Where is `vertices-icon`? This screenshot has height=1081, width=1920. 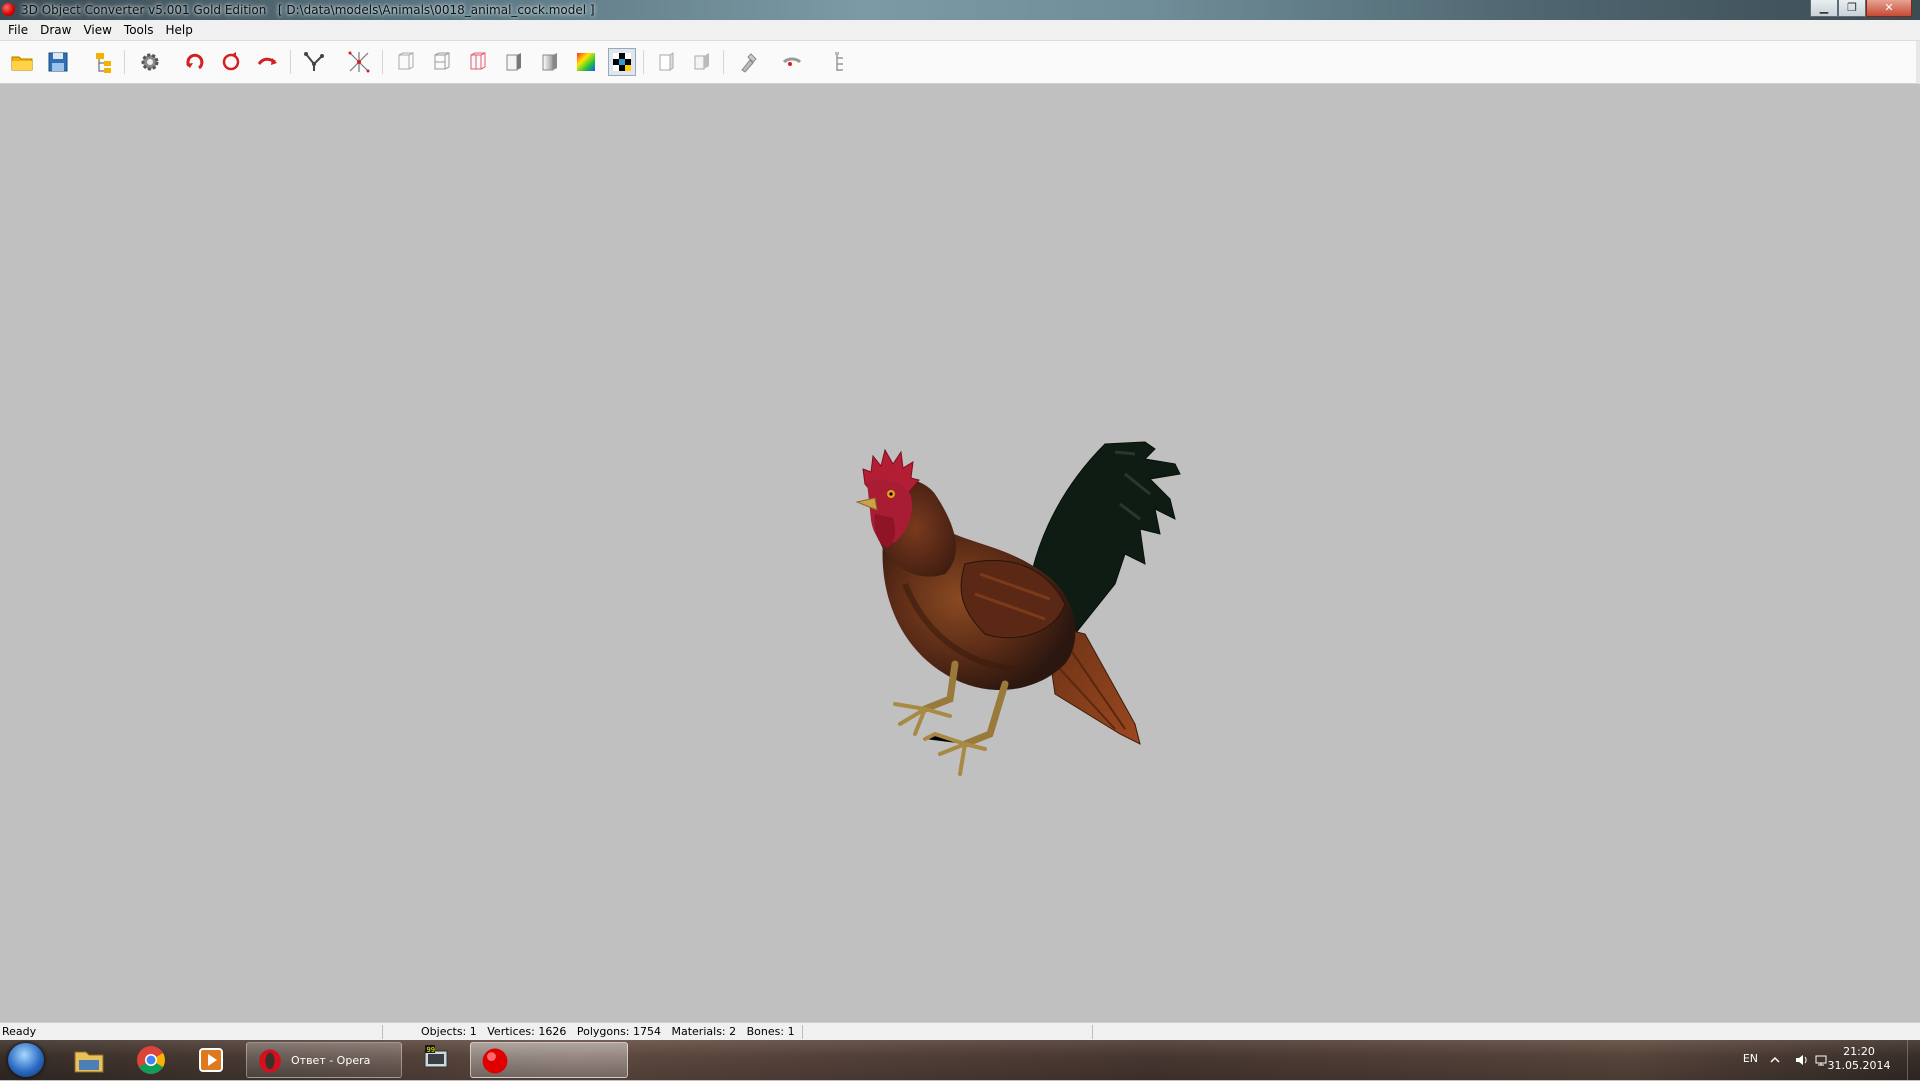 vertices-icon is located at coordinates (359, 62).